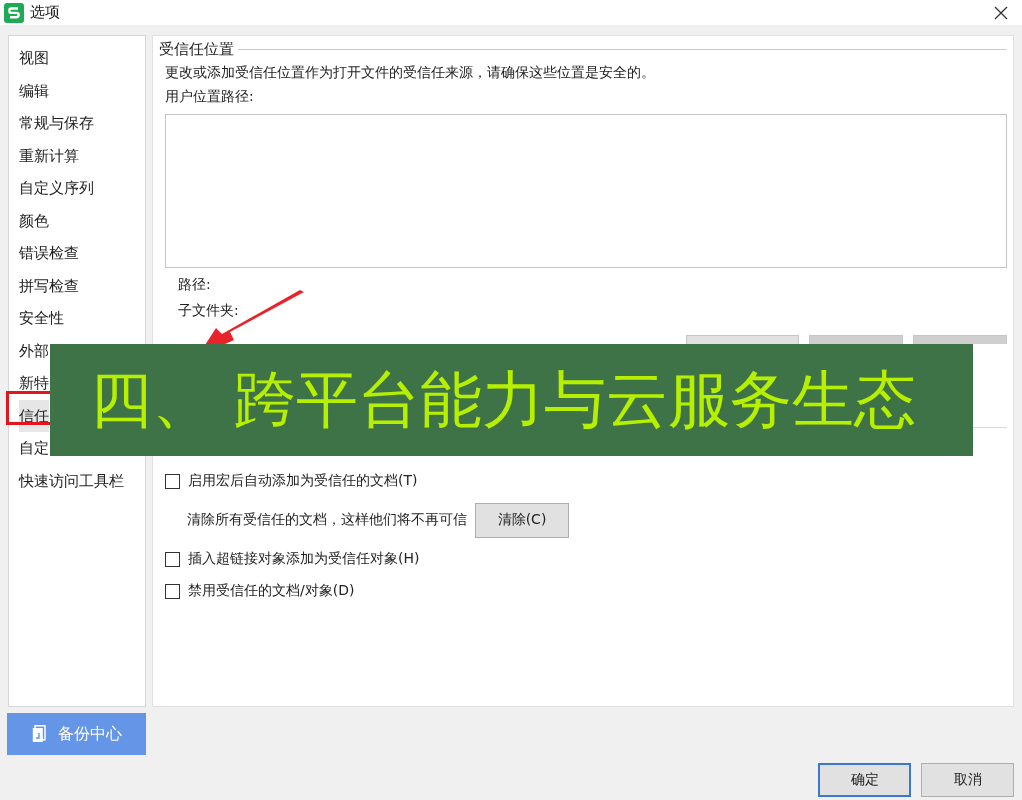 Image resolution: width=1022 pixels, height=800 pixels. Describe the element at coordinates (56, 188) in the screenshot. I see `sidebar-item: 自定义序列` at that location.